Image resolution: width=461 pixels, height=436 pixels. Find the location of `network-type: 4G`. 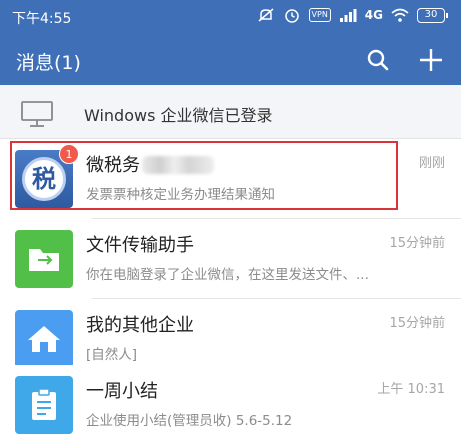

network-type: 4G is located at coordinates (373, 15).